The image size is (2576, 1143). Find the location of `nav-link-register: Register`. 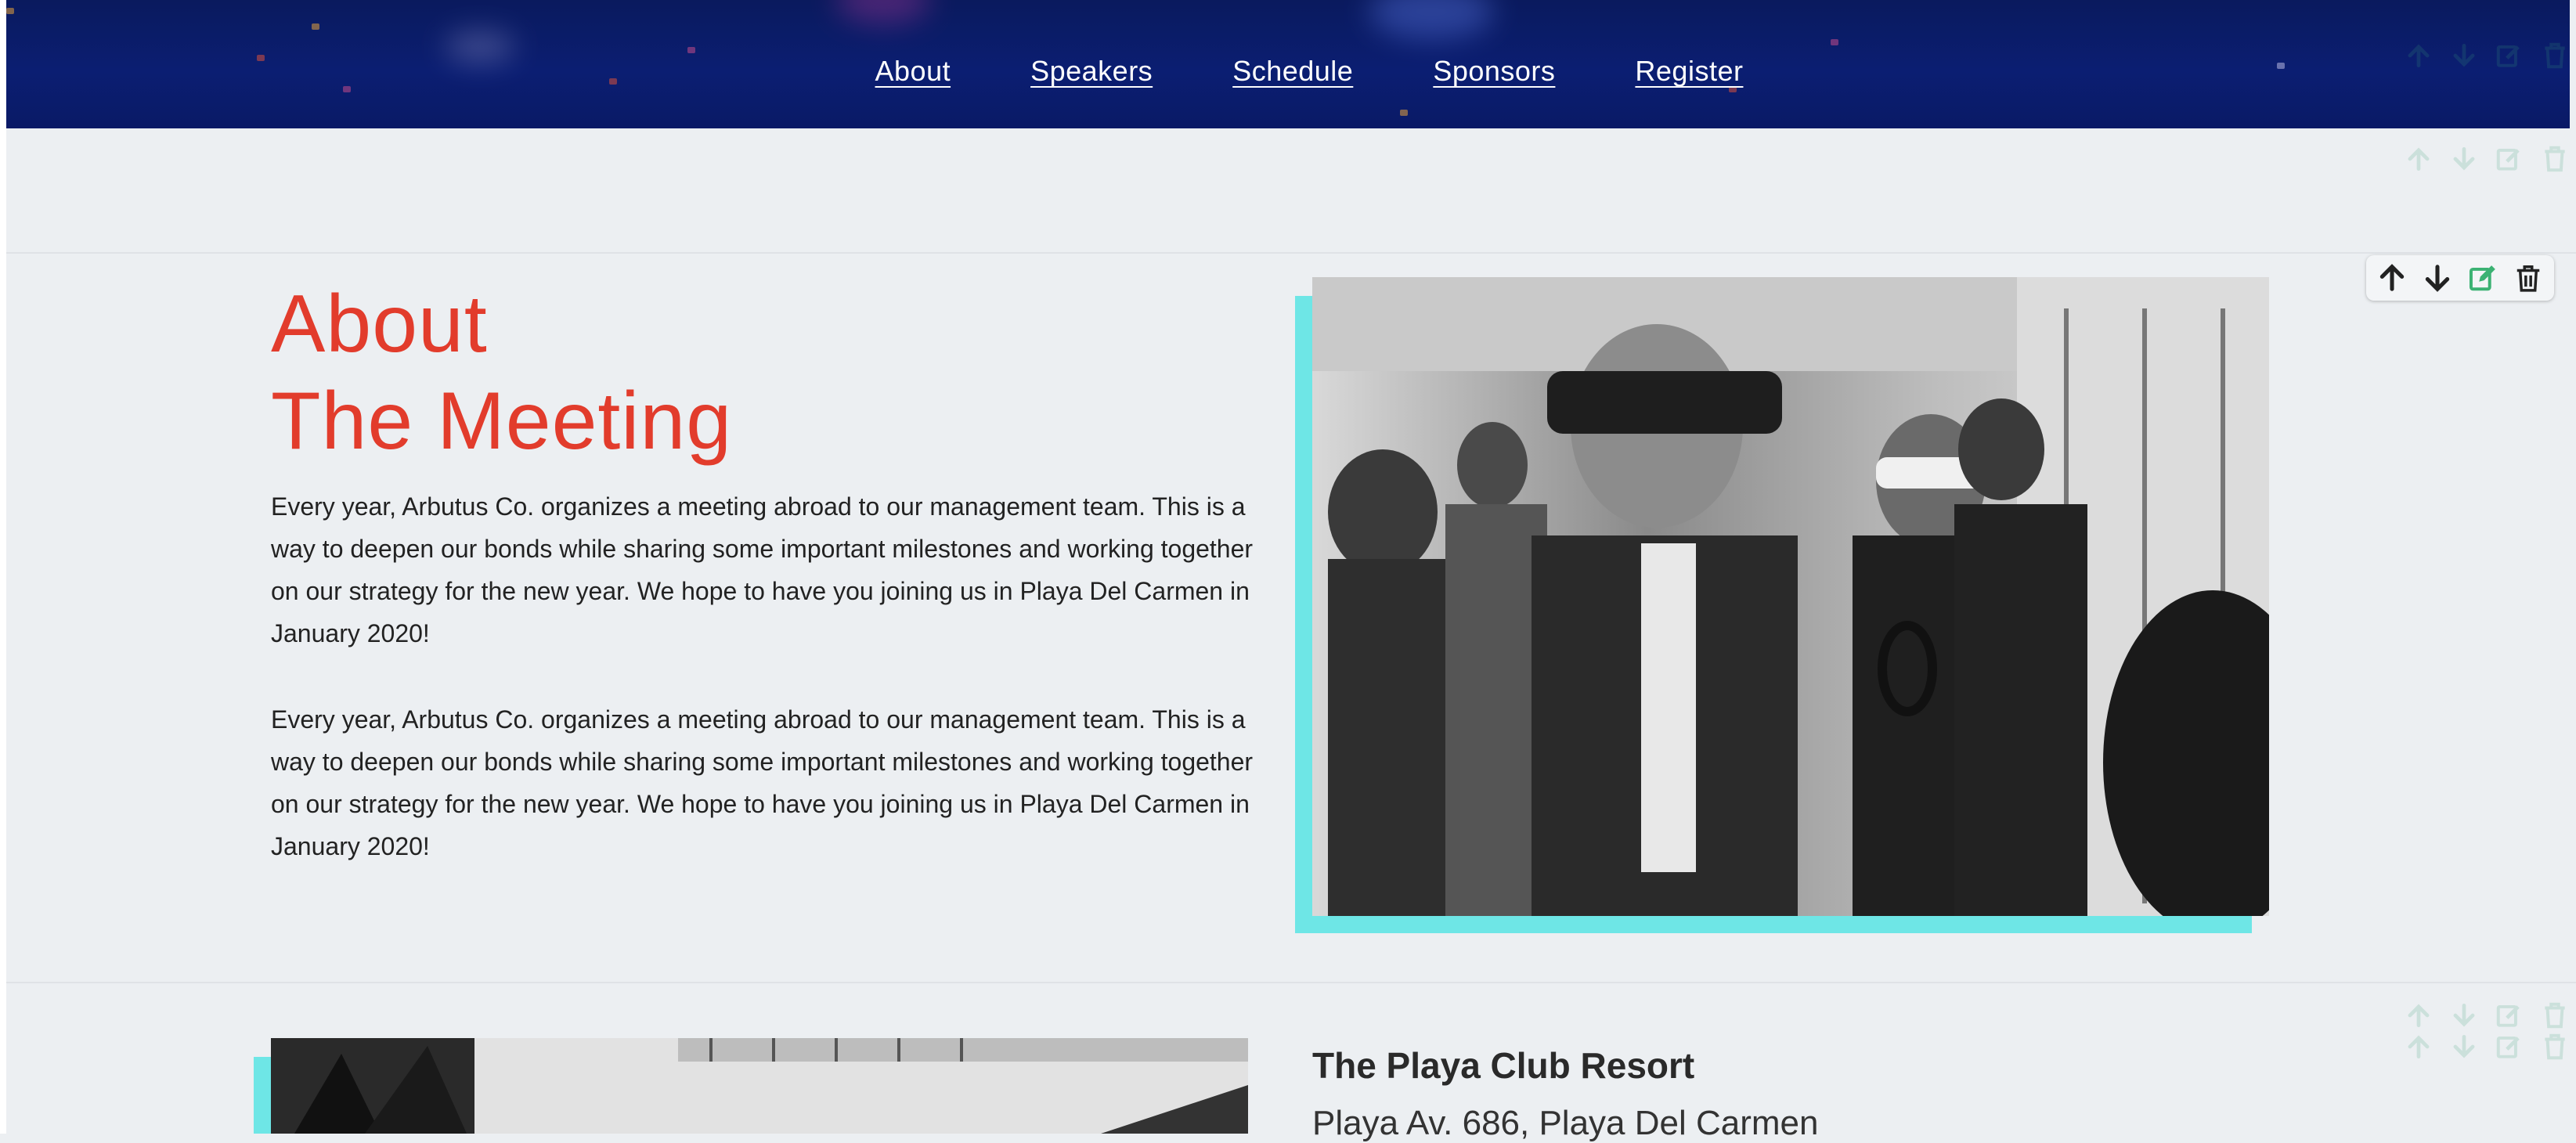

nav-link-register: Register is located at coordinates (1689, 71).